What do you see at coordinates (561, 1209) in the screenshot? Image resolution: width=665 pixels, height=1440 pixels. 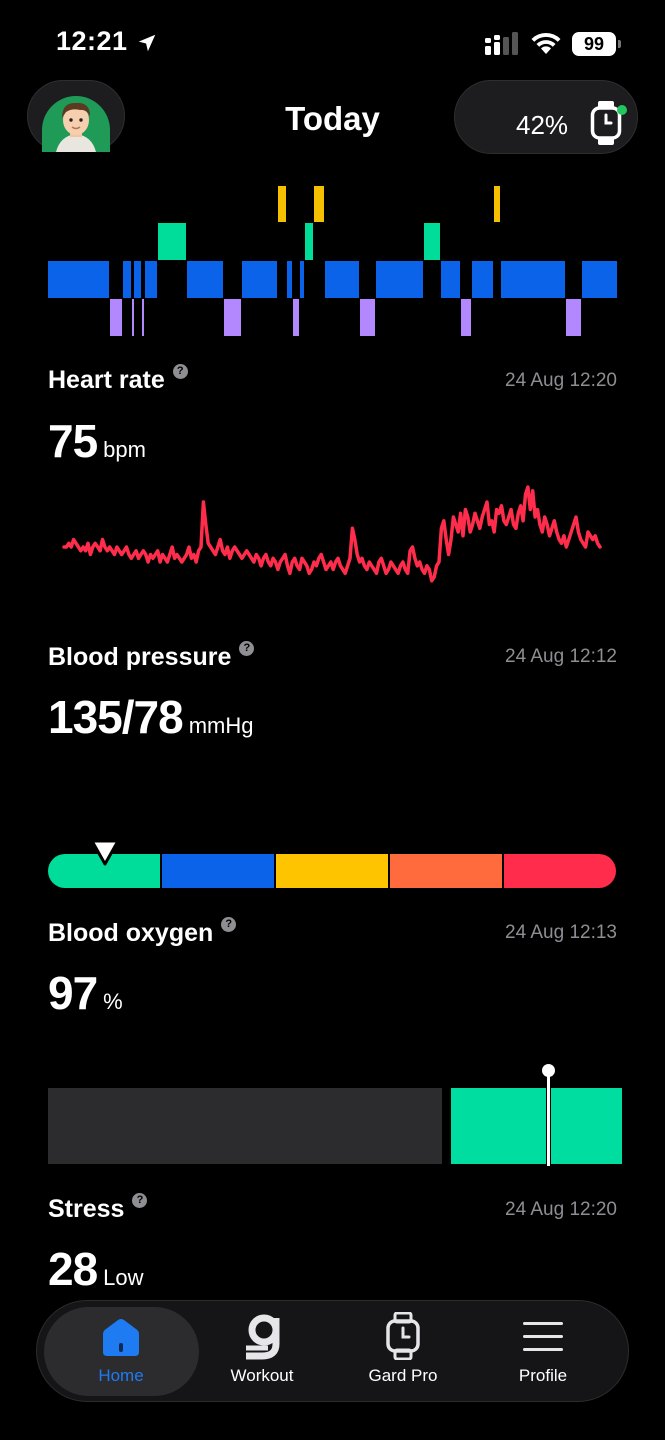 I see `stress-timestamp: 24 Aug 12:20` at bounding box center [561, 1209].